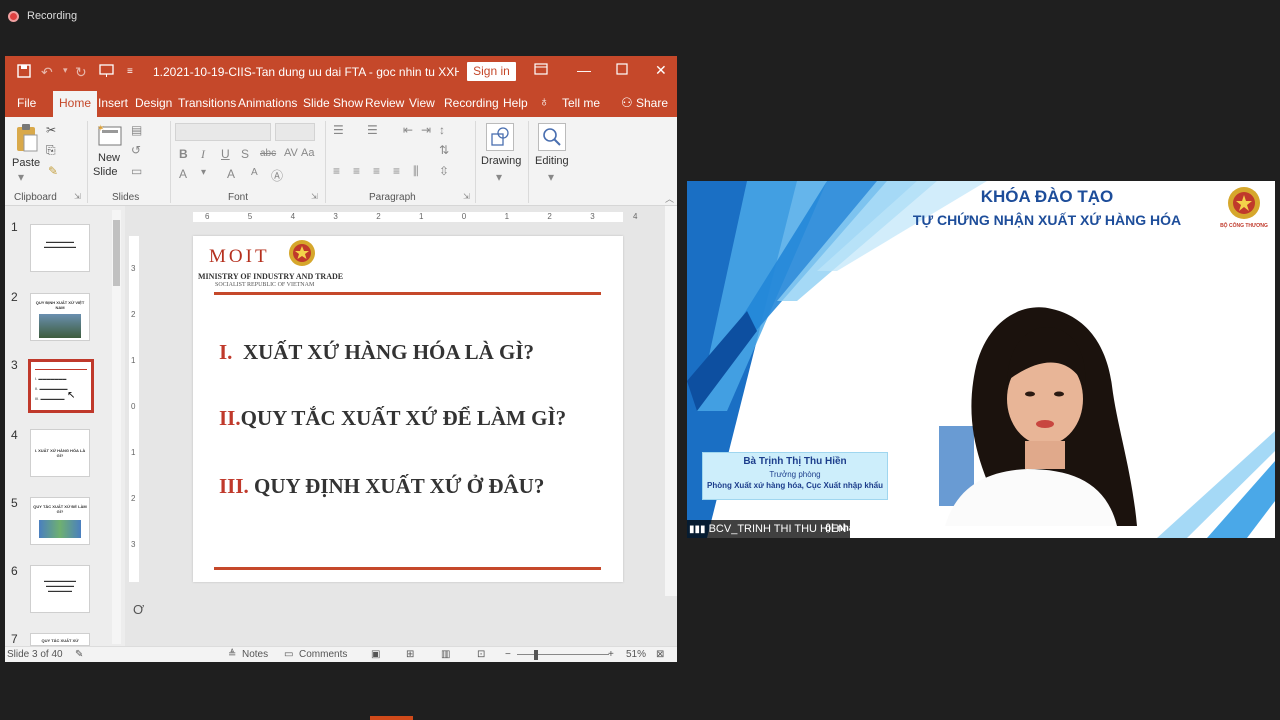 This screenshot has width=1280, height=720. What do you see at coordinates (500, 137) in the screenshot?
I see `drawing-shapes-icon` at bounding box center [500, 137].